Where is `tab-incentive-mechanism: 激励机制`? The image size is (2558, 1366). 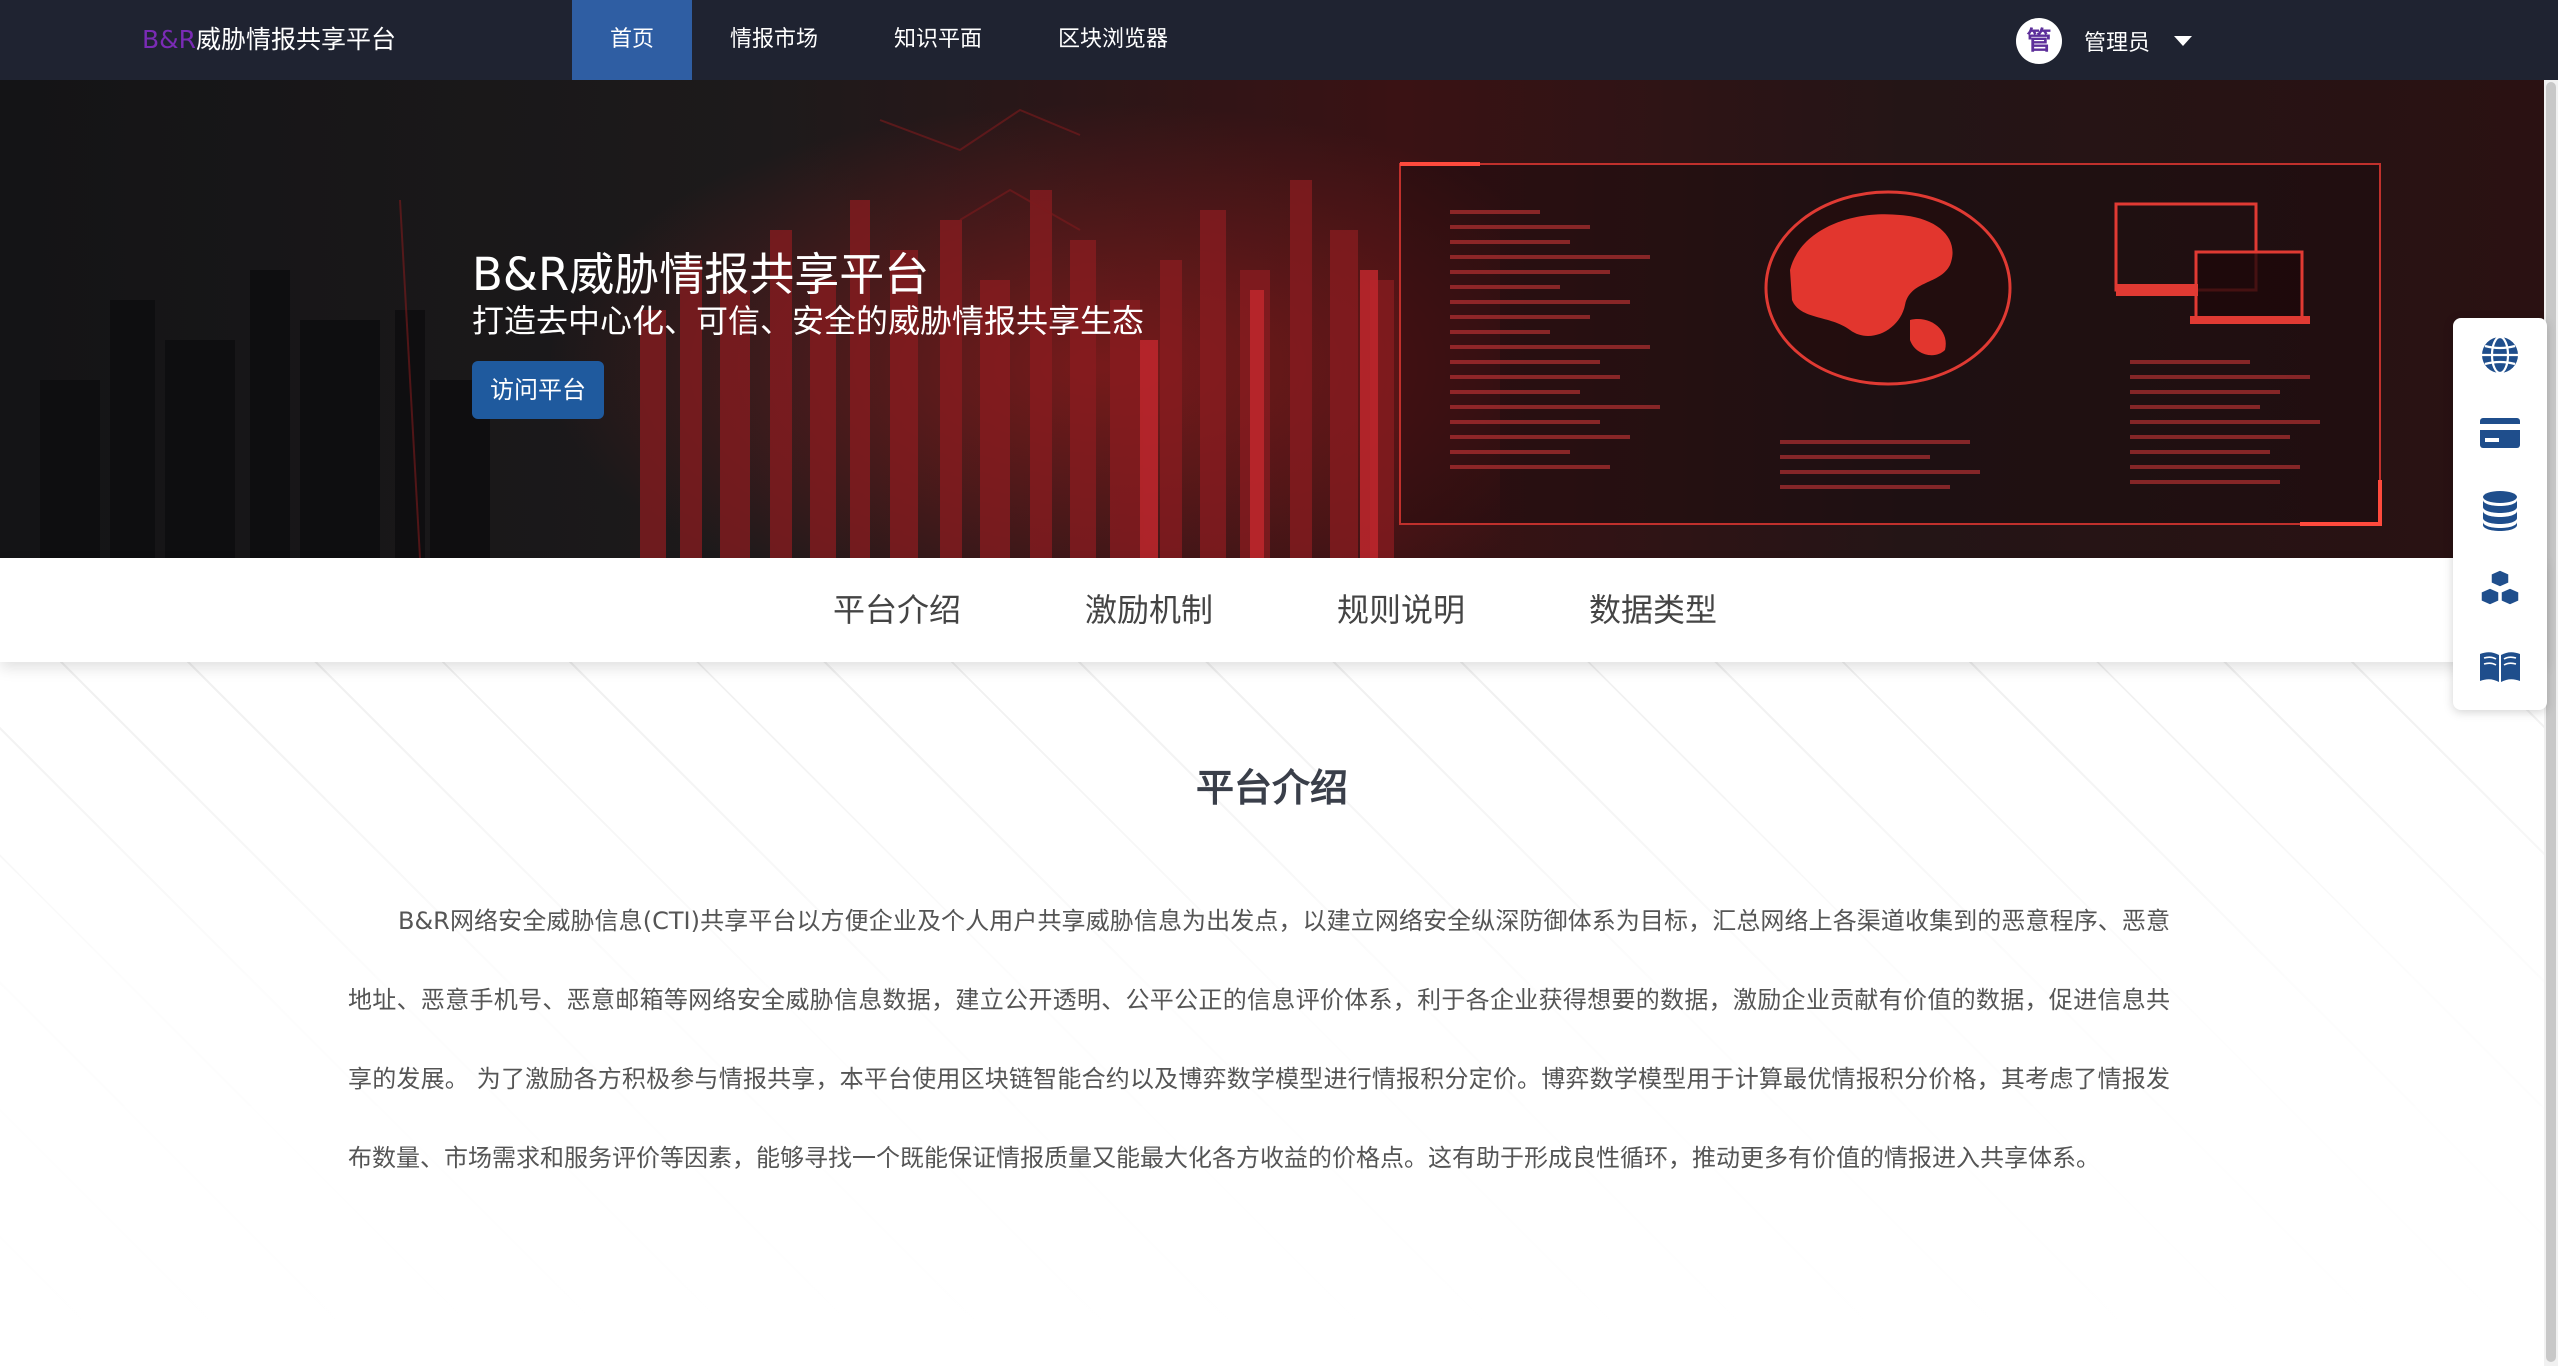 tab-incentive-mechanism: 激励机制 is located at coordinates (1149, 610).